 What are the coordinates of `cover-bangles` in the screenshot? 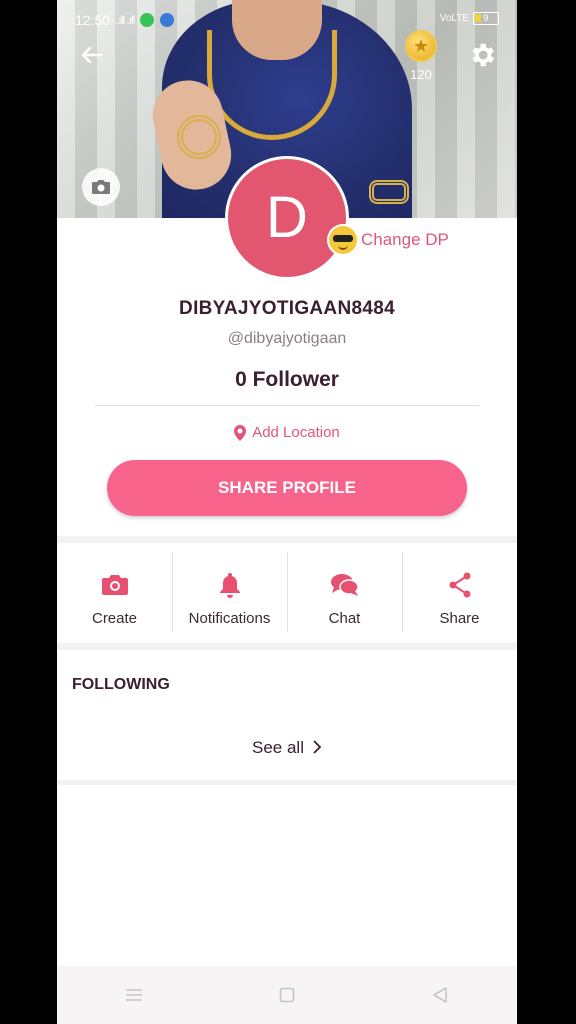 It's located at (199, 137).